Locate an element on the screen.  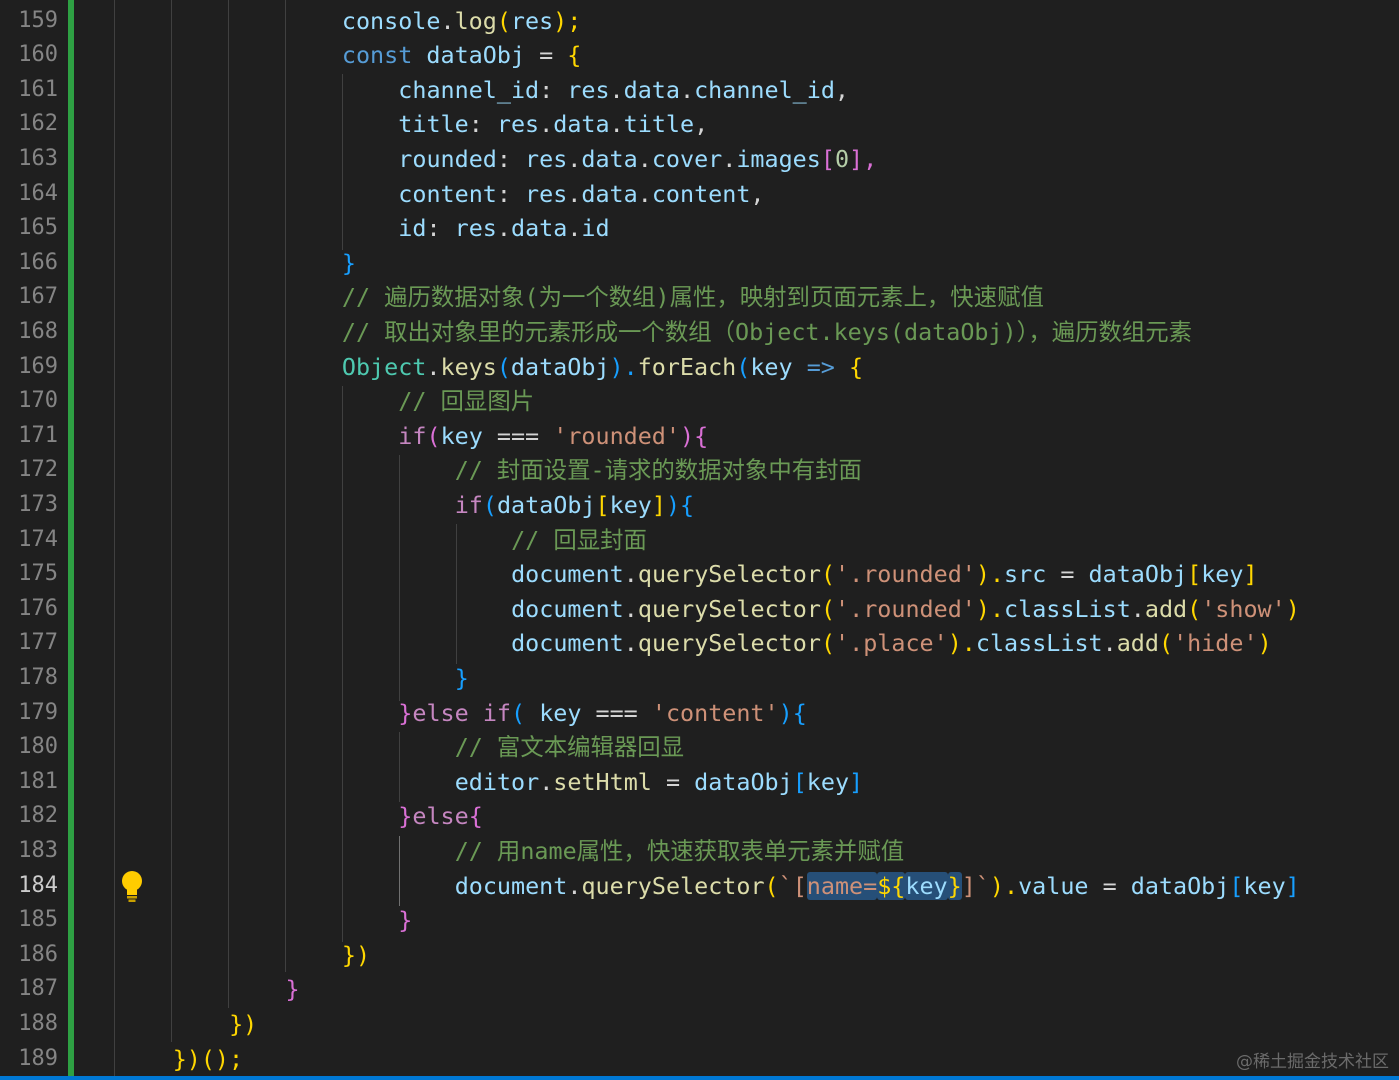
code-token: // 回显封面 is located at coordinates (579, 539).